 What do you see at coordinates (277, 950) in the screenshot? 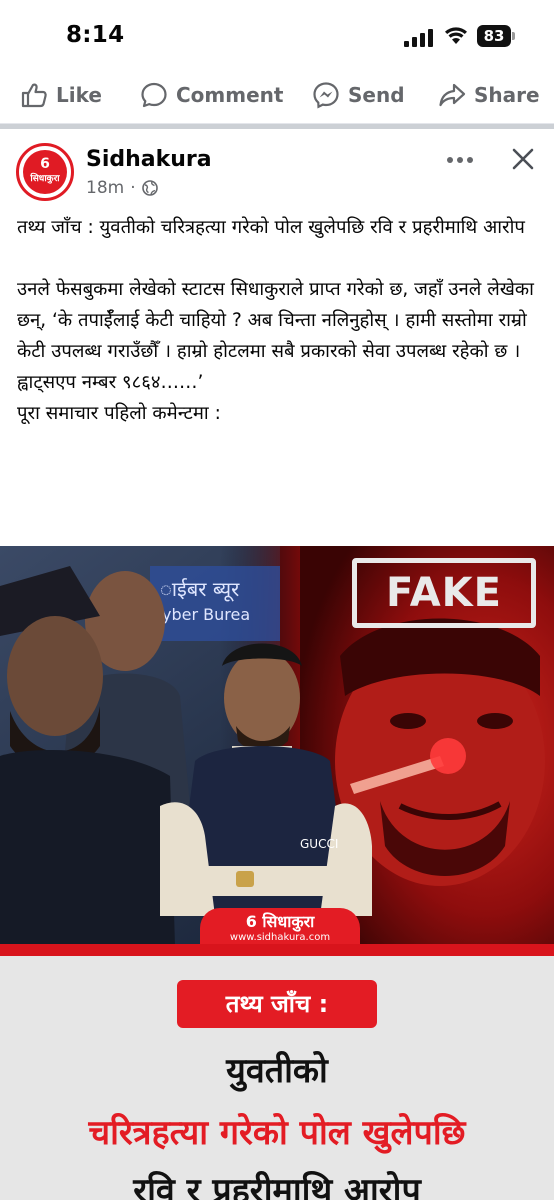
I see `red-divider-stripe` at bounding box center [277, 950].